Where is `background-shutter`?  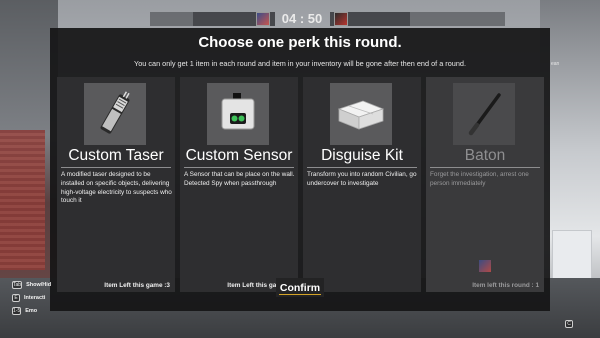
background-shutter is located at coordinates (22, 200).